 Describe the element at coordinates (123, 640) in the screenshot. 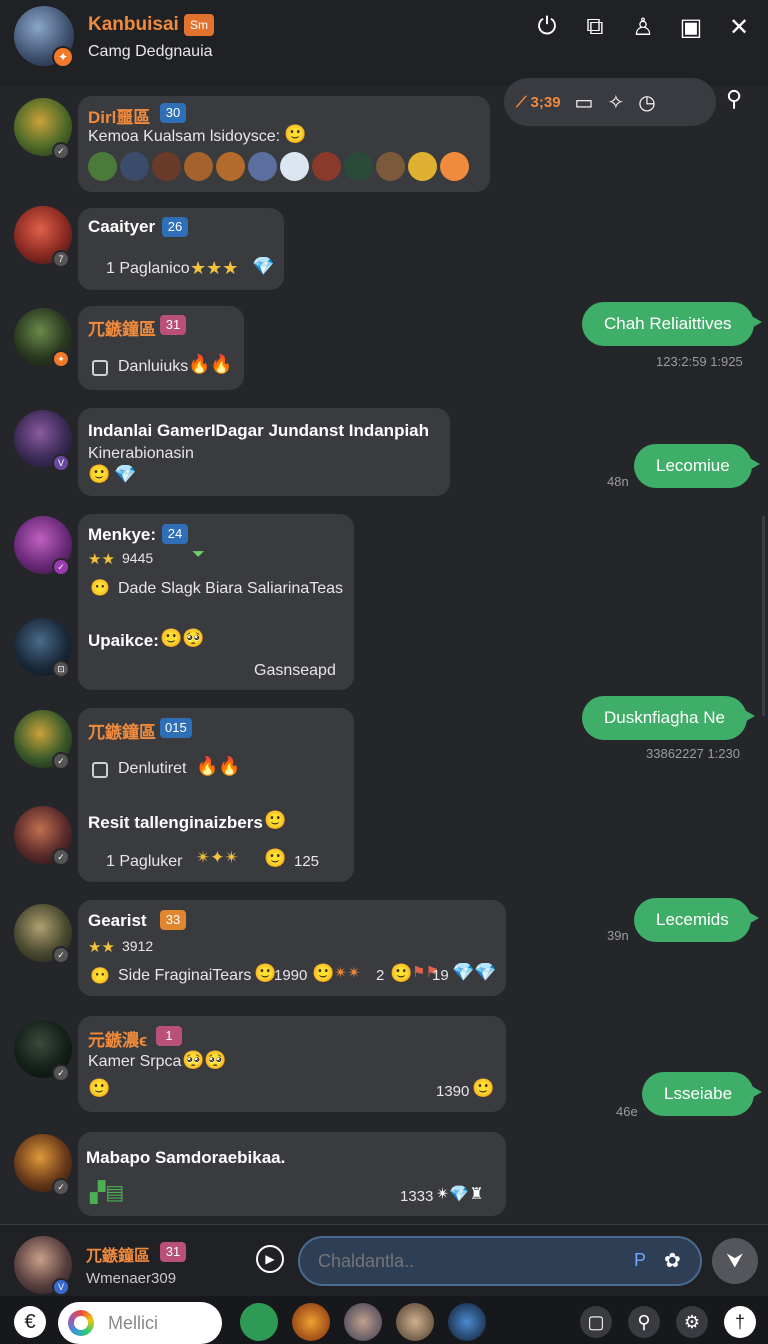

I see `sender-name: Upaikce:` at that location.